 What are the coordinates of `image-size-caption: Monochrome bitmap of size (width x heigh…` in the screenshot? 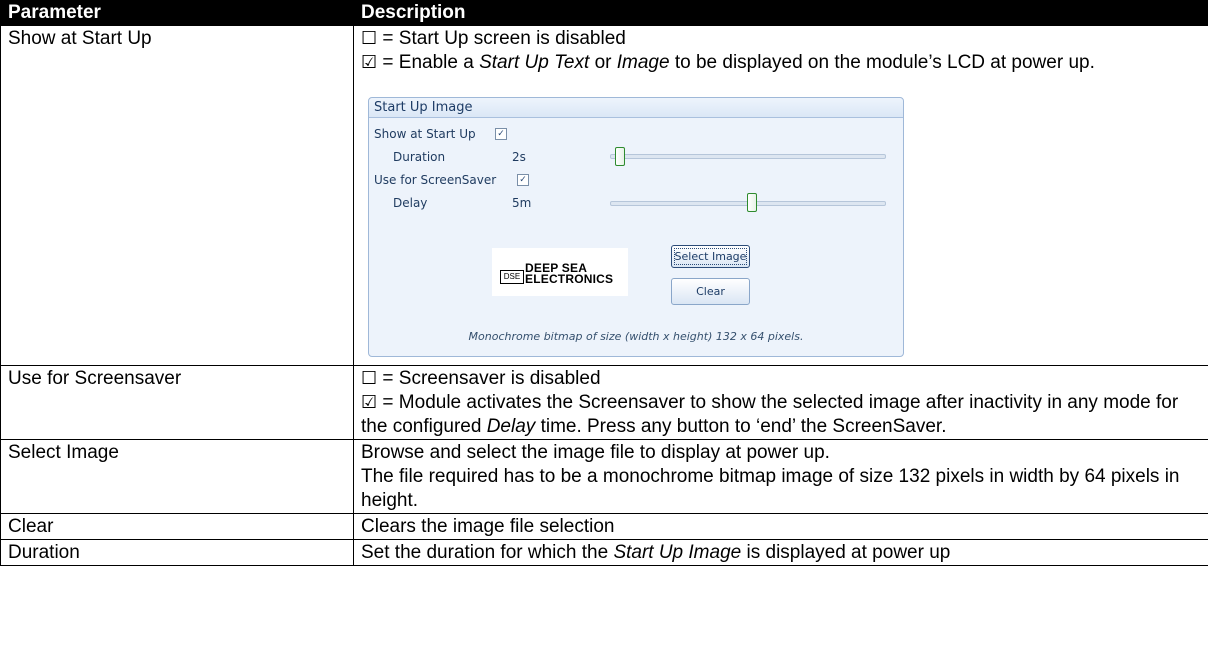 It's located at (636, 336).